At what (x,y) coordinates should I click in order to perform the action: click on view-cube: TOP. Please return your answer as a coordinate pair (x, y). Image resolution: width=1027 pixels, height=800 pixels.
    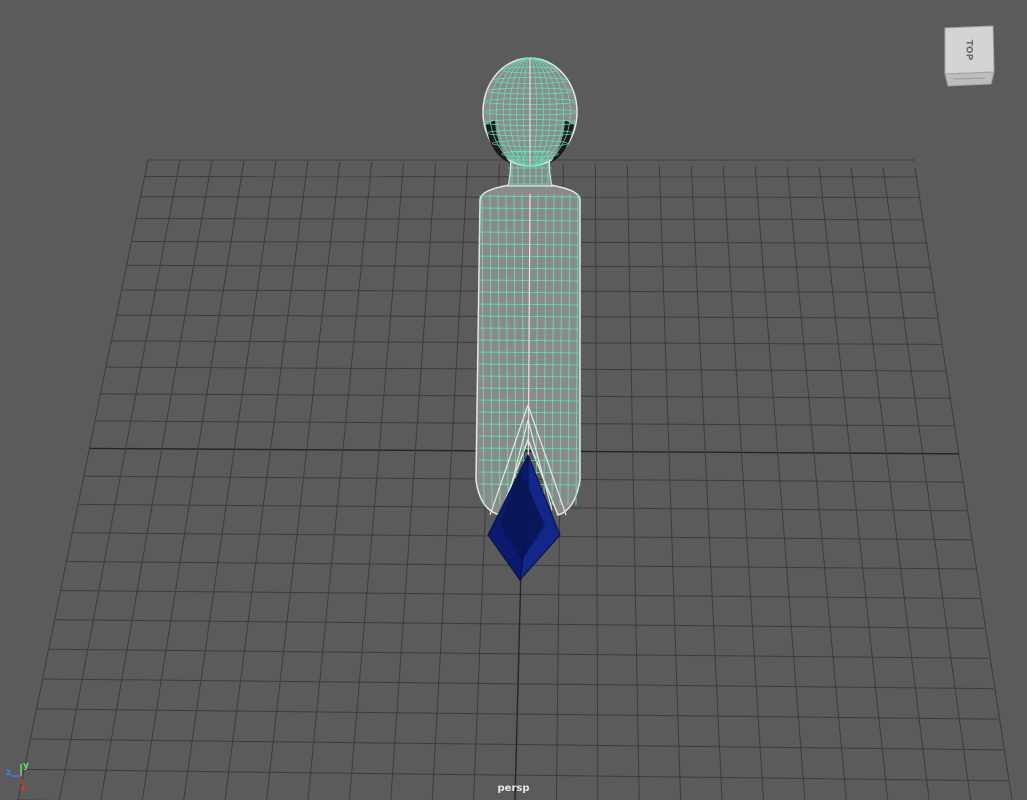
    Looking at the image, I should click on (969, 56).